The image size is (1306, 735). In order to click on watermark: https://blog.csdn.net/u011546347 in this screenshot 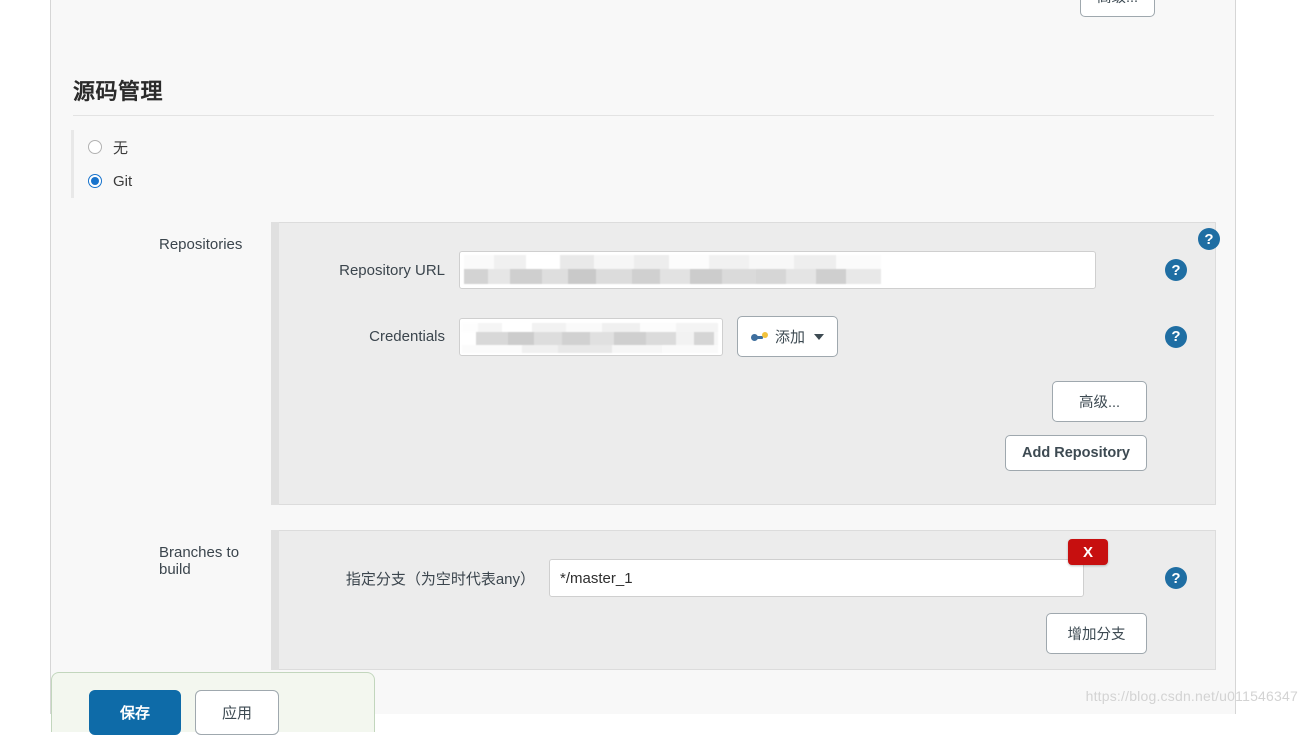, I will do `click(1191, 696)`.